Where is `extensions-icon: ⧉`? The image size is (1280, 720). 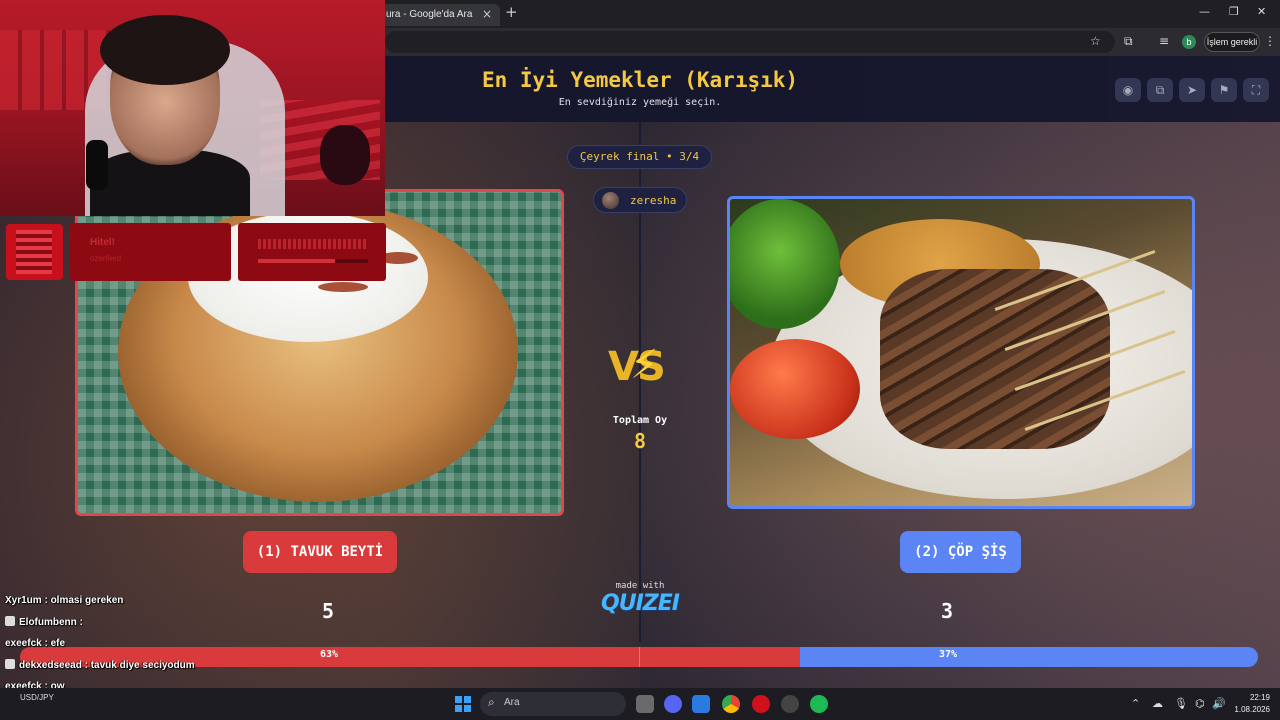
extensions-icon: ⧉ is located at coordinates (1128, 41).